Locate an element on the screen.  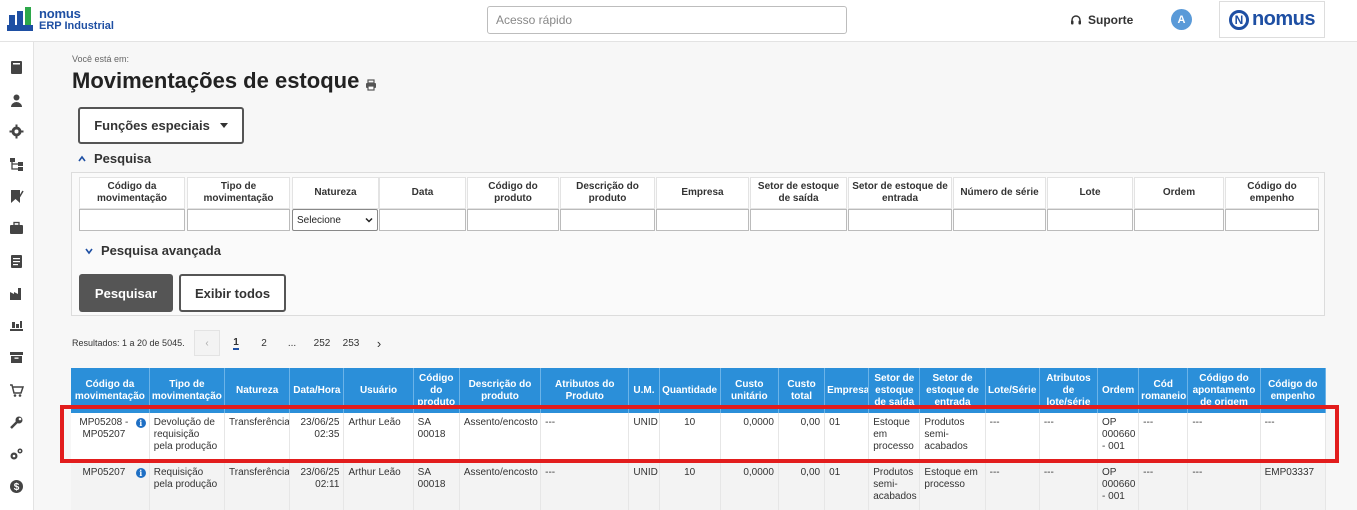
col-codigo: Código da movimentação is located at coordinates (110, 390).